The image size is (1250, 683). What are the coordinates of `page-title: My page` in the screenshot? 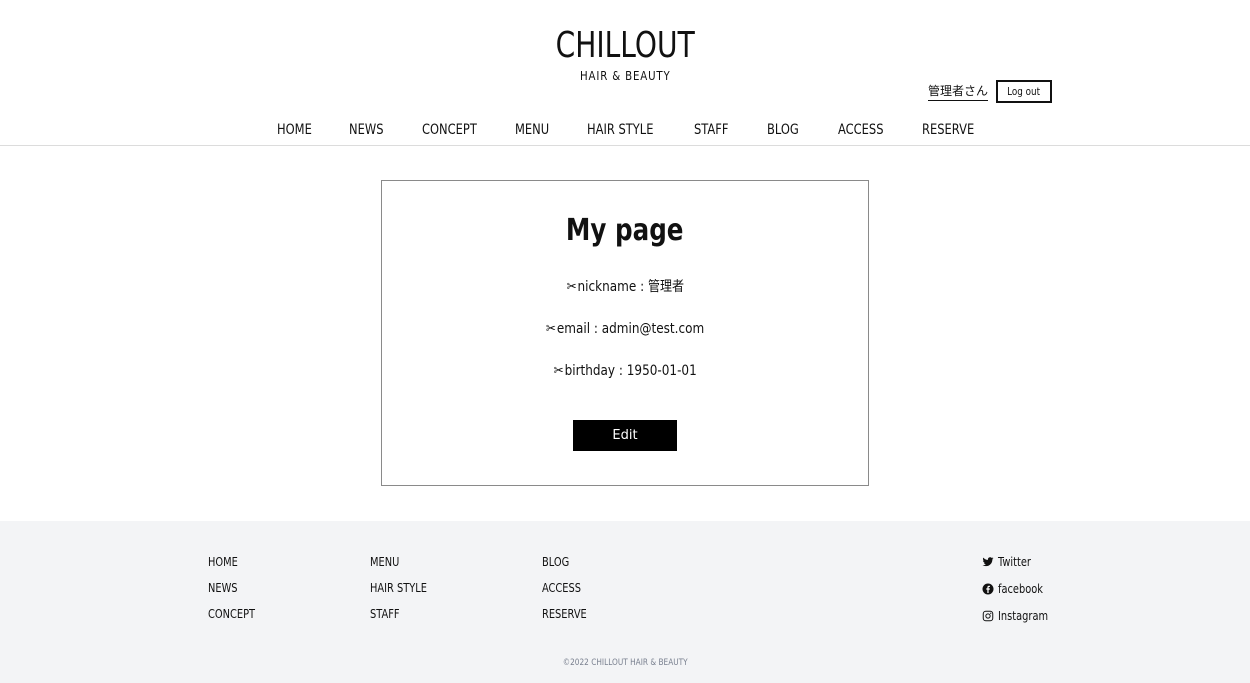 It's located at (625, 230).